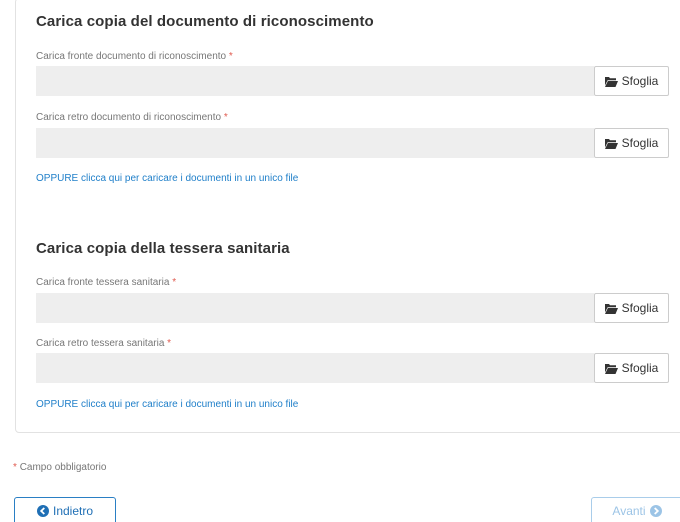 Image resolution: width=680 pixels, height=522 pixels. What do you see at coordinates (315, 81) in the screenshot?
I see `doc-front-file-input` at bounding box center [315, 81].